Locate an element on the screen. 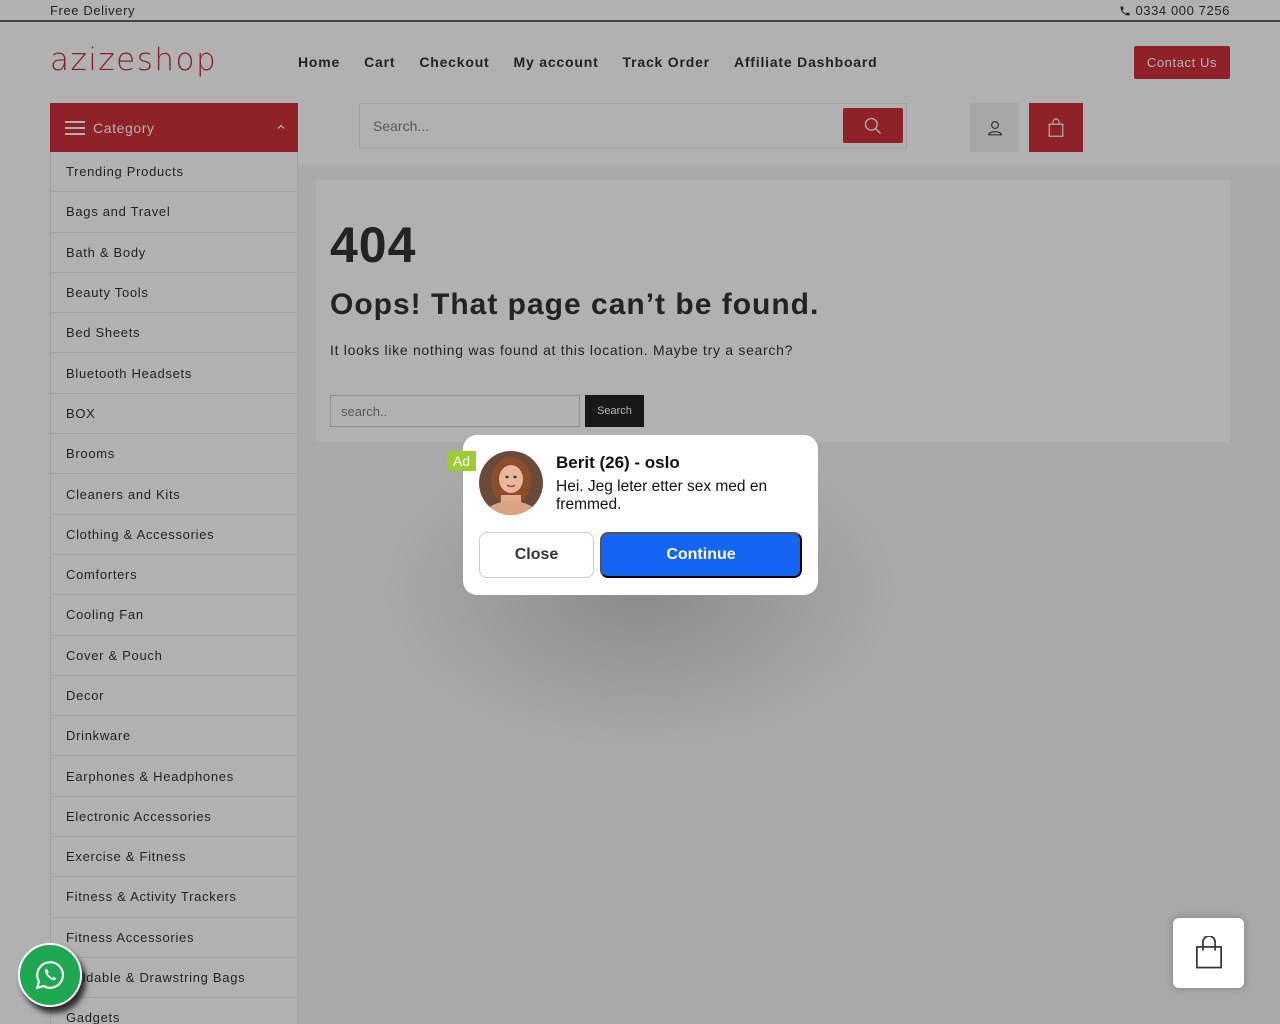 The width and height of the screenshot is (1280, 1024). avatar is located at coordinates (511, 483).